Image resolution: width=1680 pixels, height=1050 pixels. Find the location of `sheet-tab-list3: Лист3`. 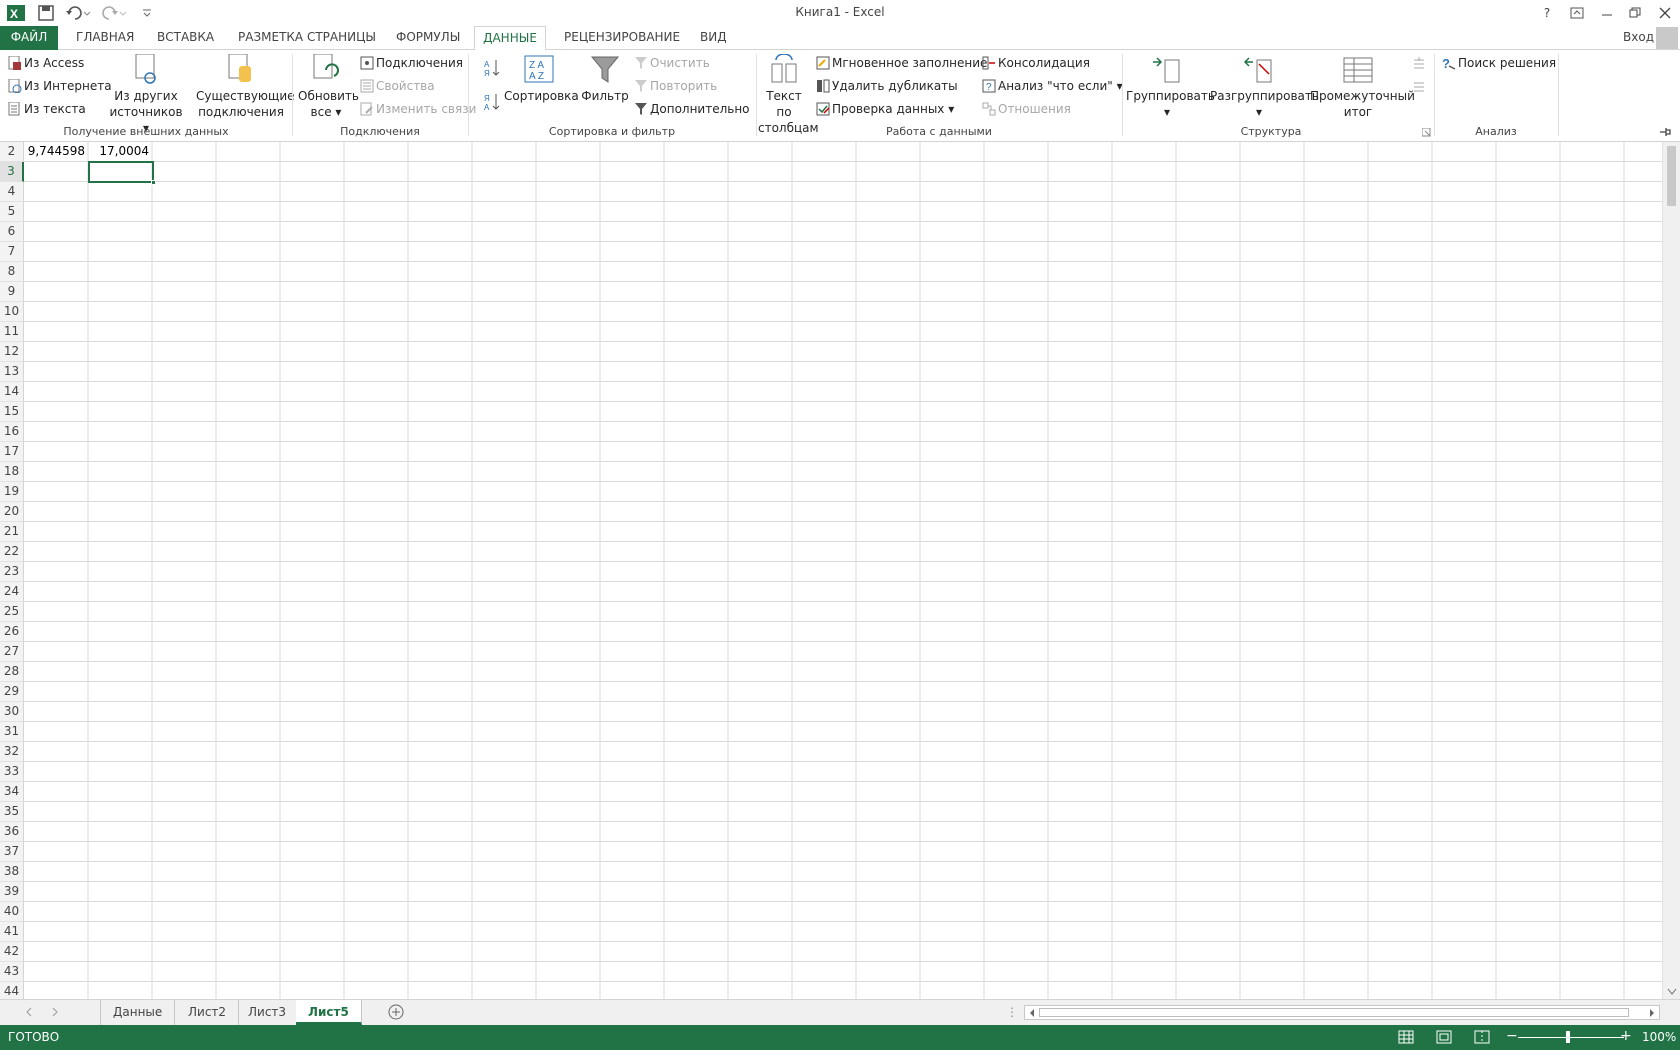

sheet-tab-list3: Лист3 is located at coordinates (268, 1012).